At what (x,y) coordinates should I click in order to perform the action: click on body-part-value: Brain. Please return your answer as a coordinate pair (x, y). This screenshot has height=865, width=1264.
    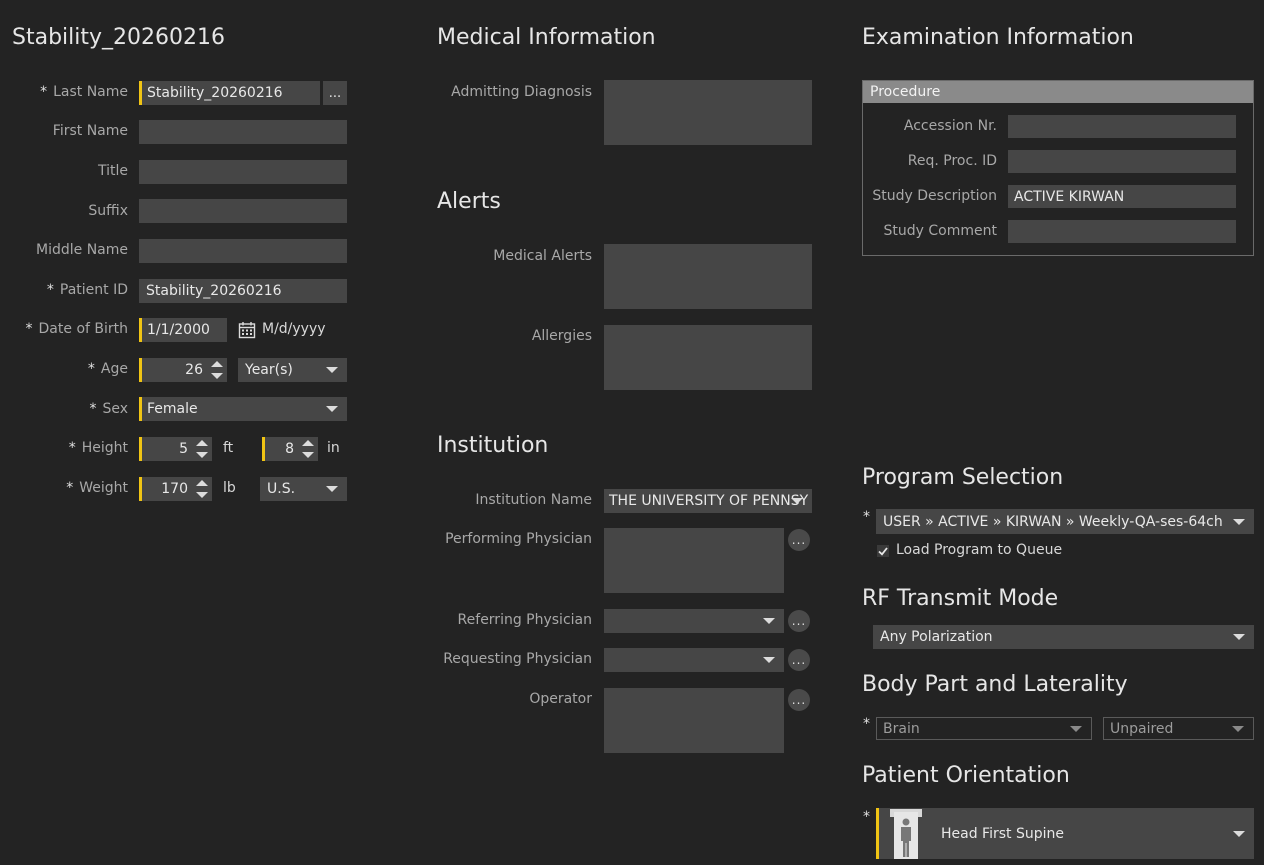
    Looking at the image, I should click on (901, 728).